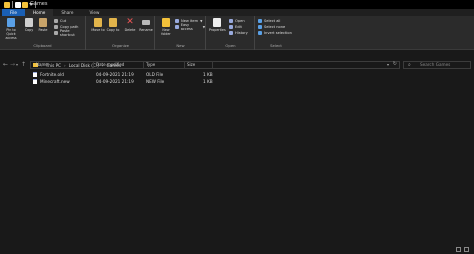  I want to click on open-group: Properties Open Edit History Open, so click(231, 33).